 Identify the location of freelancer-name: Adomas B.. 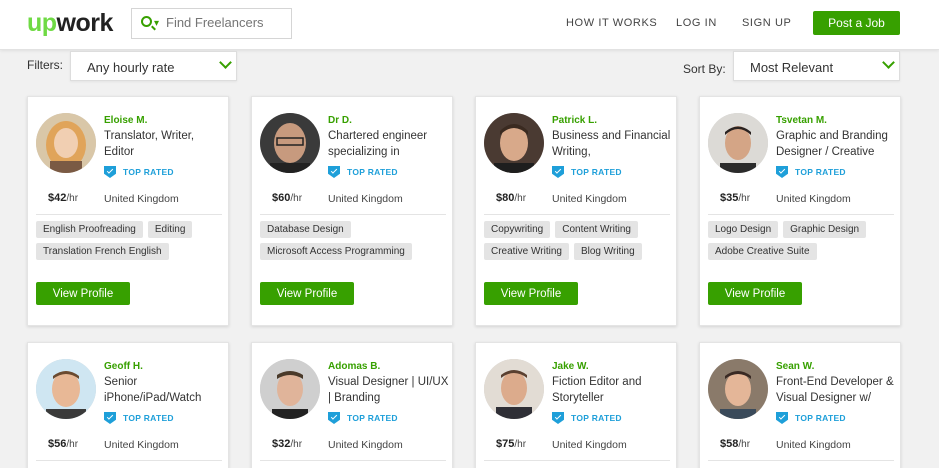
(354, 366).